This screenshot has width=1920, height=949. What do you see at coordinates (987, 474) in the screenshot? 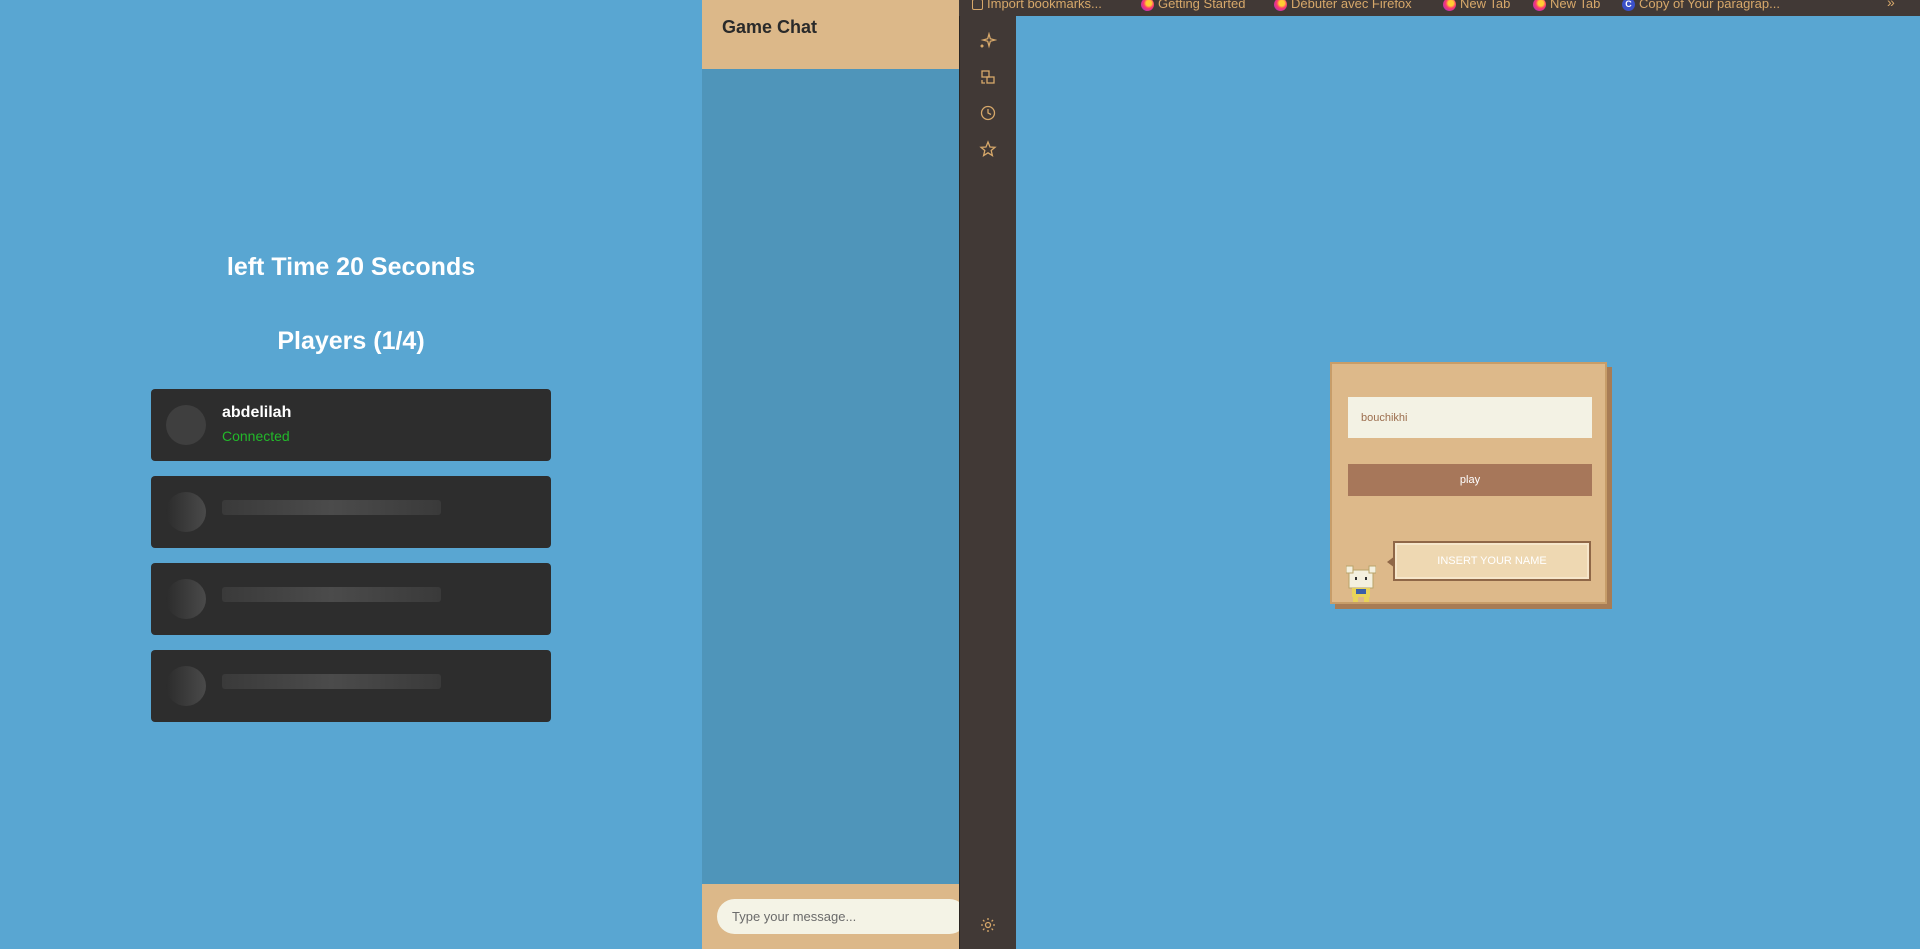
I see `browser-sidebar` at bounding box center [987, 474].